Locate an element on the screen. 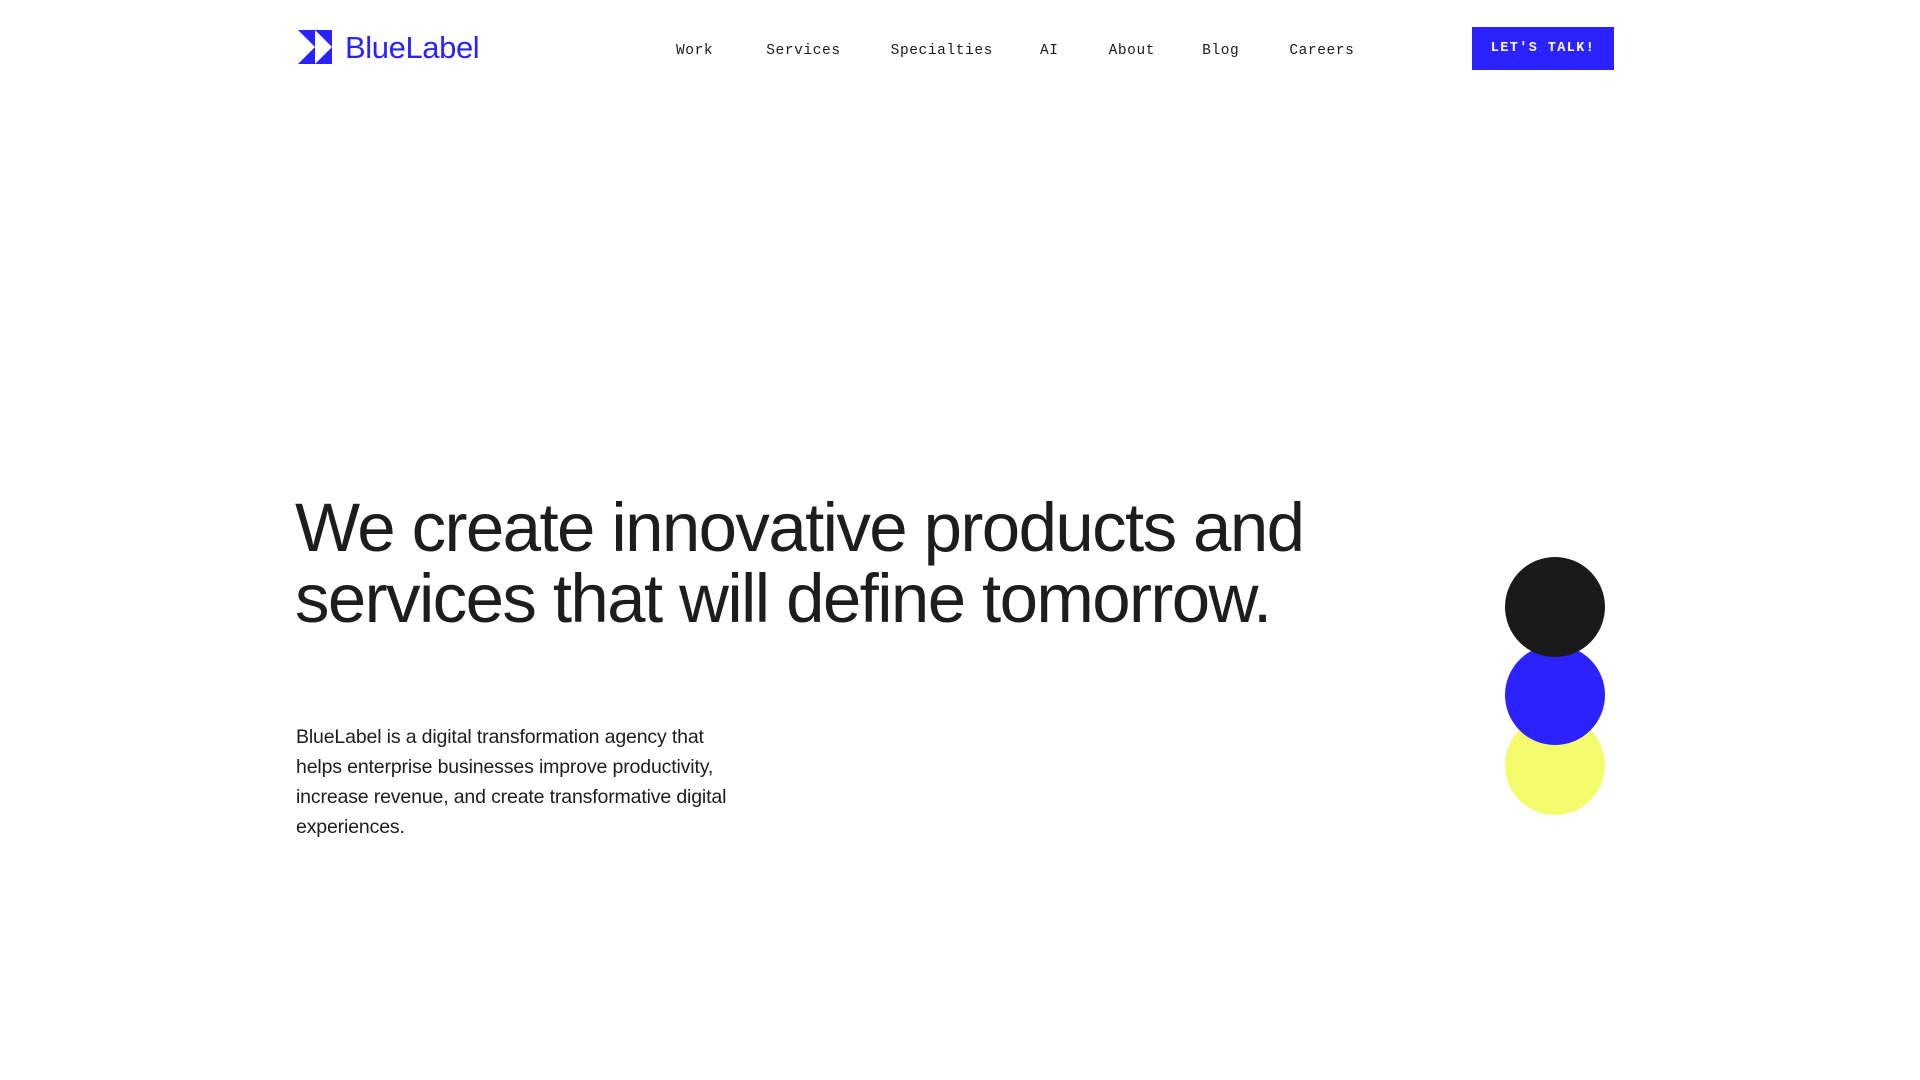  decorative-circle-blue is located at coordinates (1555, 695).